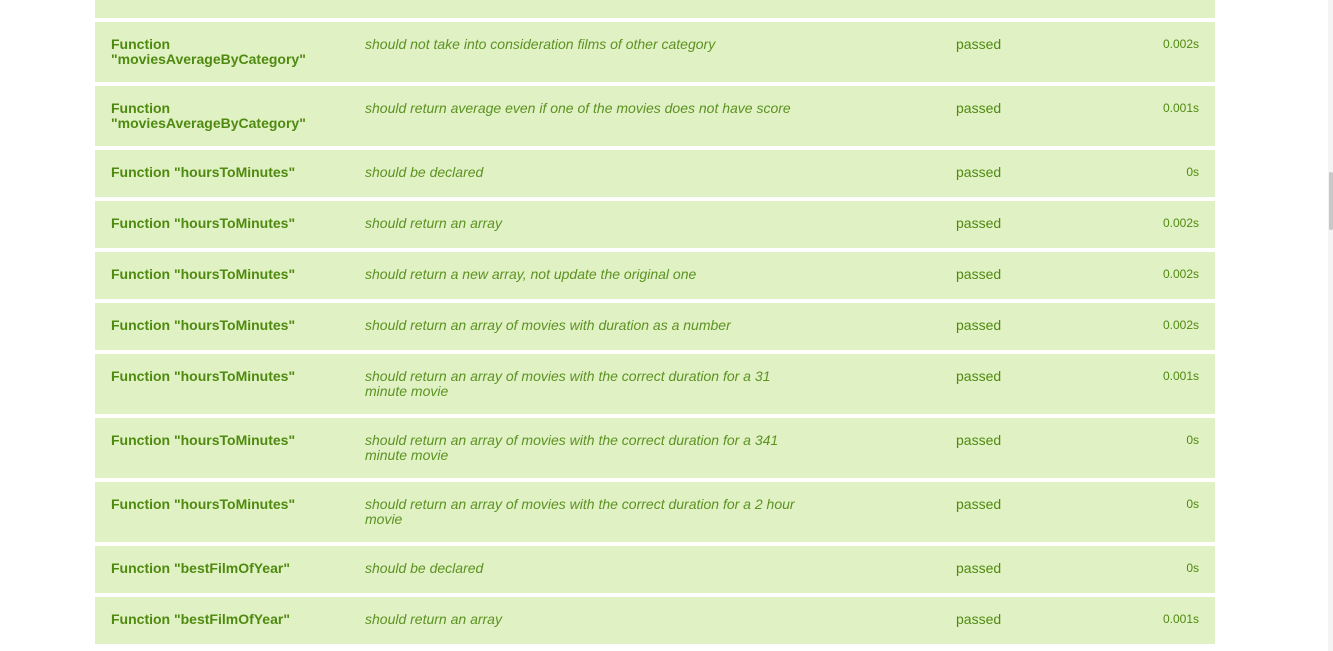 This screenshot has height=651, width=1333. What do you see at coordinates (1330, 325) in the screenshot?
I see `scrollbar-track` at bounding box center [1330, 325].